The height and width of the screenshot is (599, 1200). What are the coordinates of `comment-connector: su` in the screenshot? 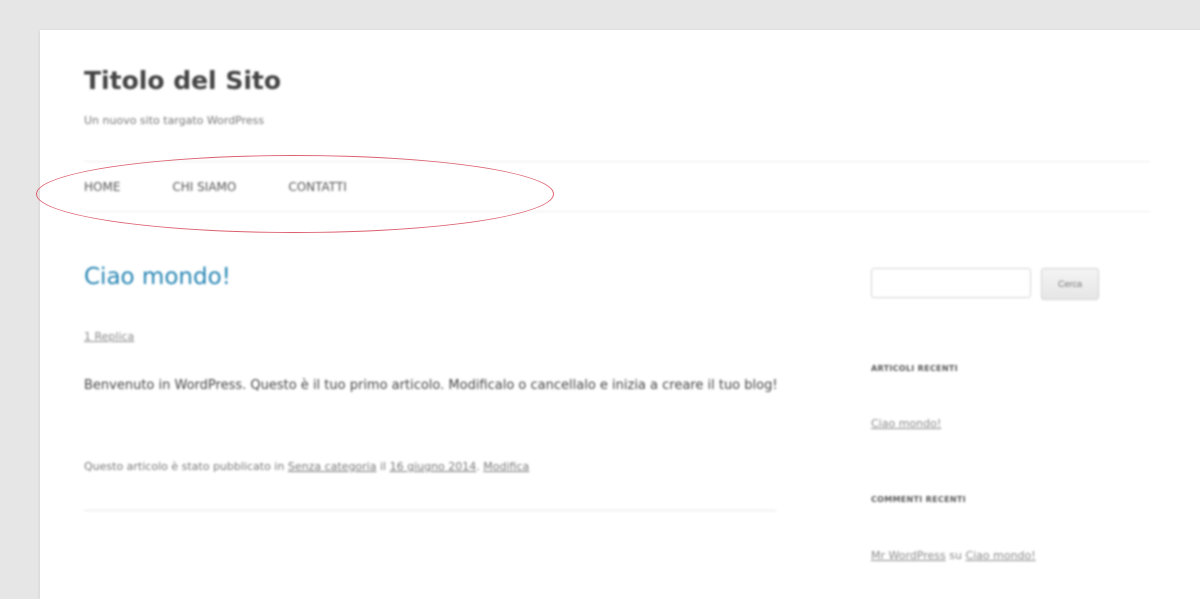 It's located at (955, 555).